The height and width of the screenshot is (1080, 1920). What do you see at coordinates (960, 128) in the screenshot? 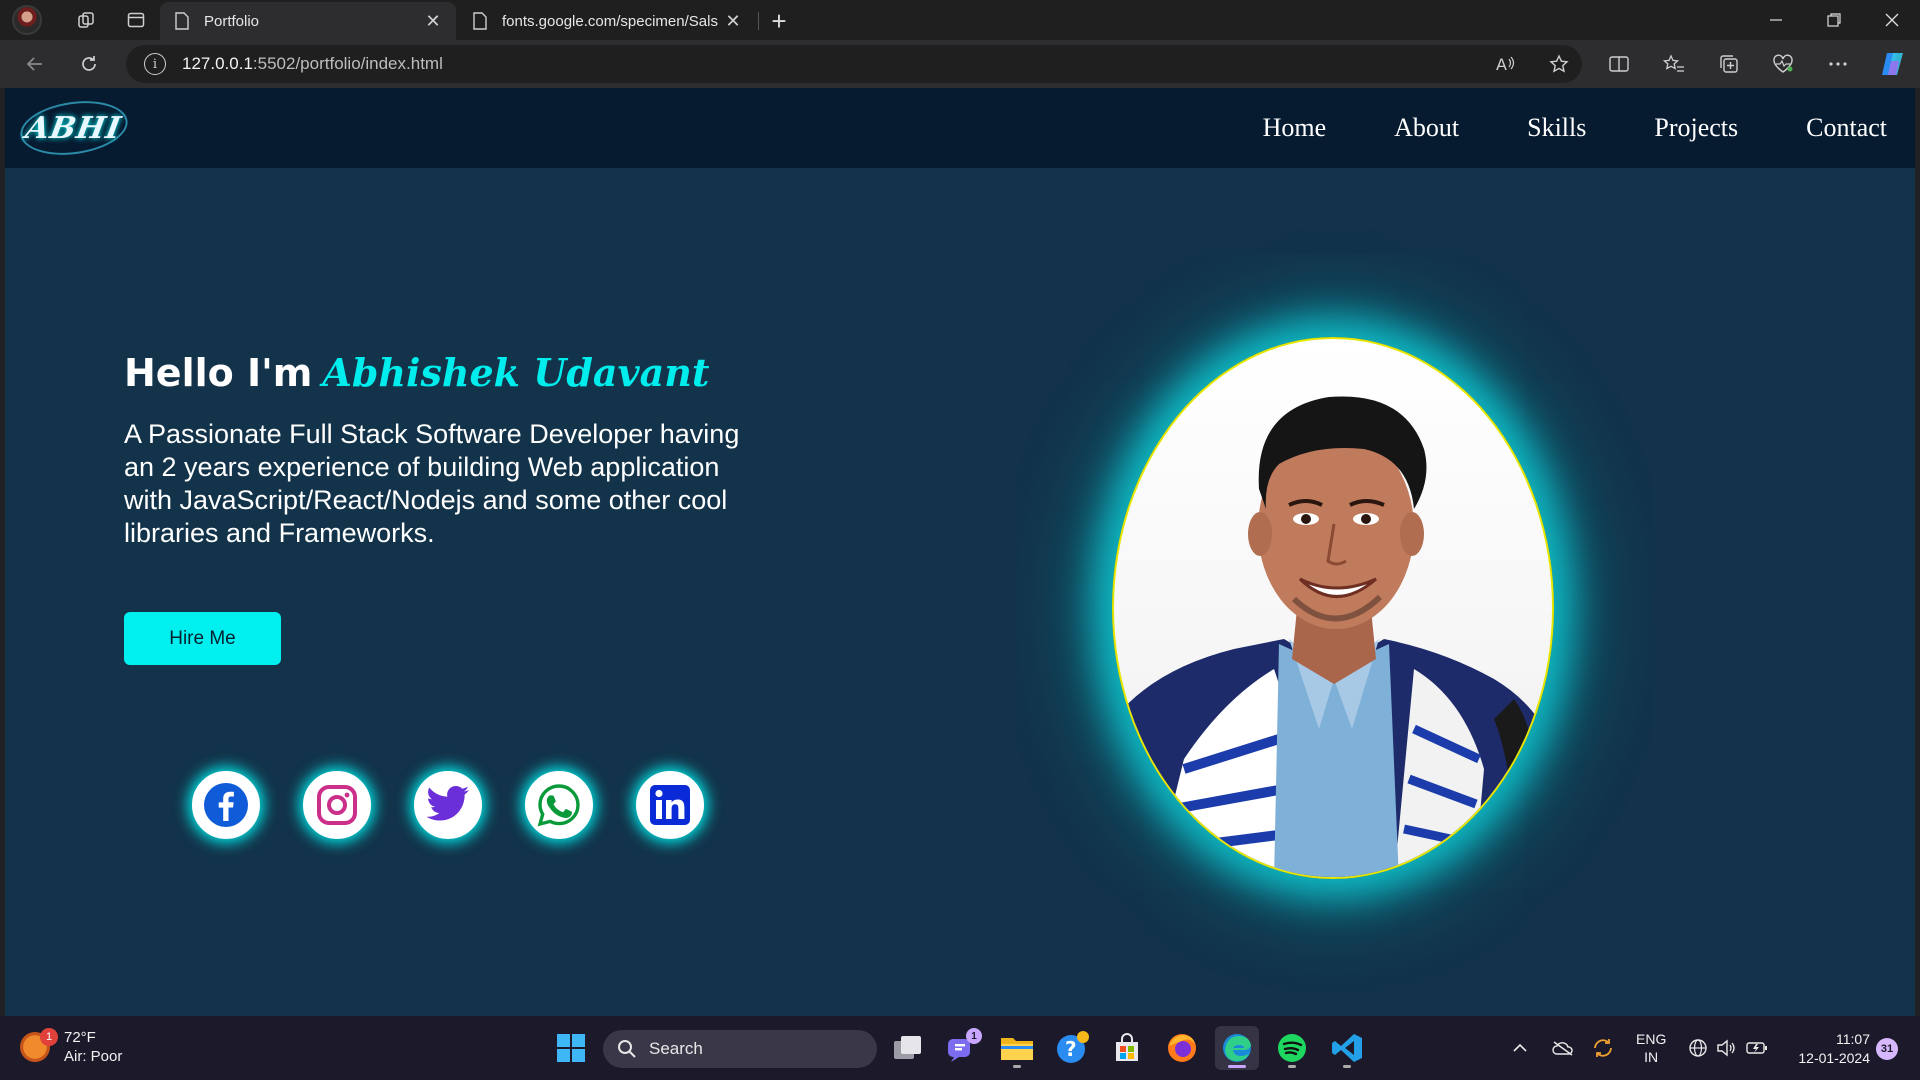
I see `site-navbar: ABHI Home About Skills Projects Contact` at bounding box center [960, 128].